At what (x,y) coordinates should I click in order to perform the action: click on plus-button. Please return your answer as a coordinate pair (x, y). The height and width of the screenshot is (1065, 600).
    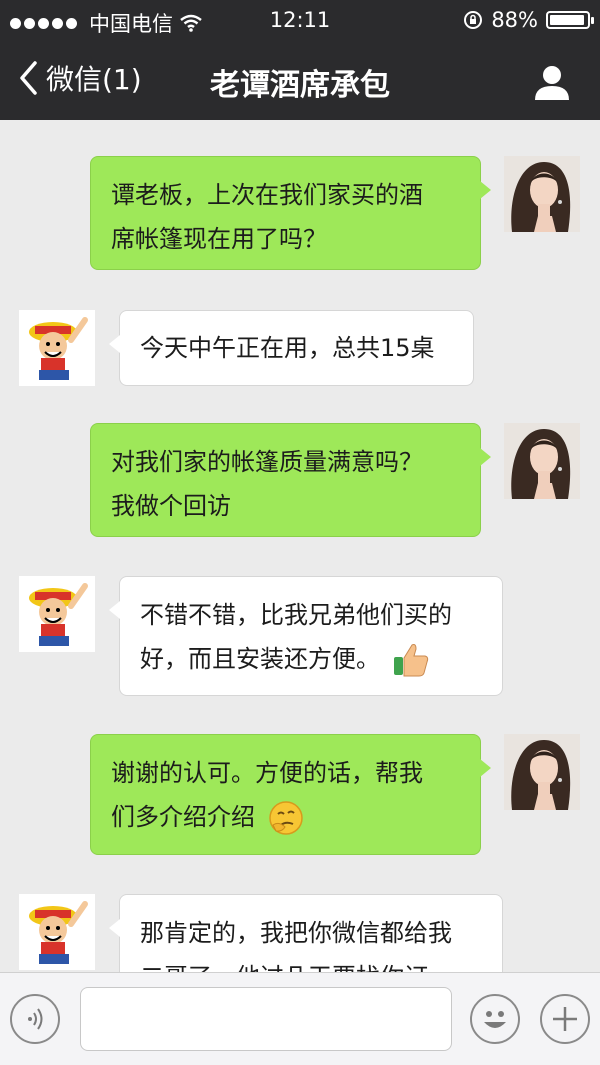
    Looking at the image, I should click on (565, 1019).